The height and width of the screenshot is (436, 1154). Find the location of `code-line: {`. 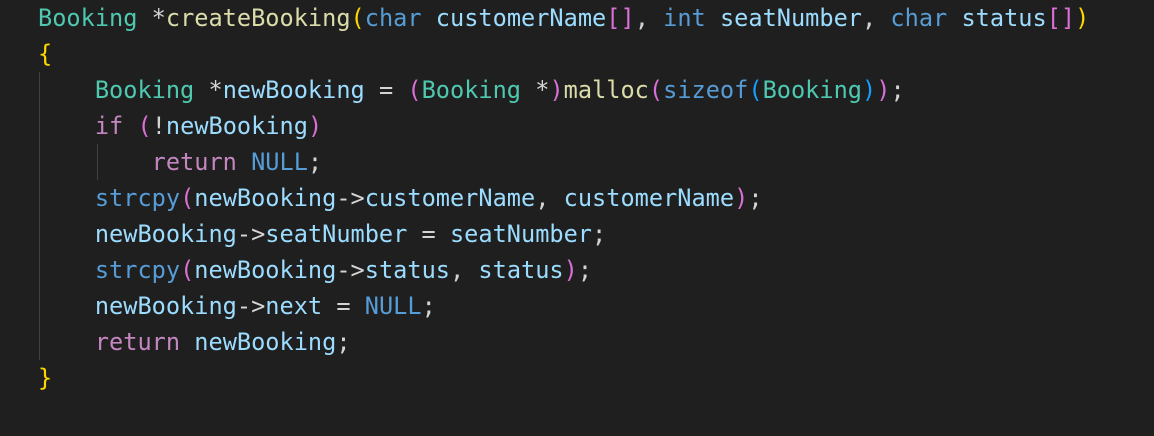

code-line: { is located at coordinates (563, 54).